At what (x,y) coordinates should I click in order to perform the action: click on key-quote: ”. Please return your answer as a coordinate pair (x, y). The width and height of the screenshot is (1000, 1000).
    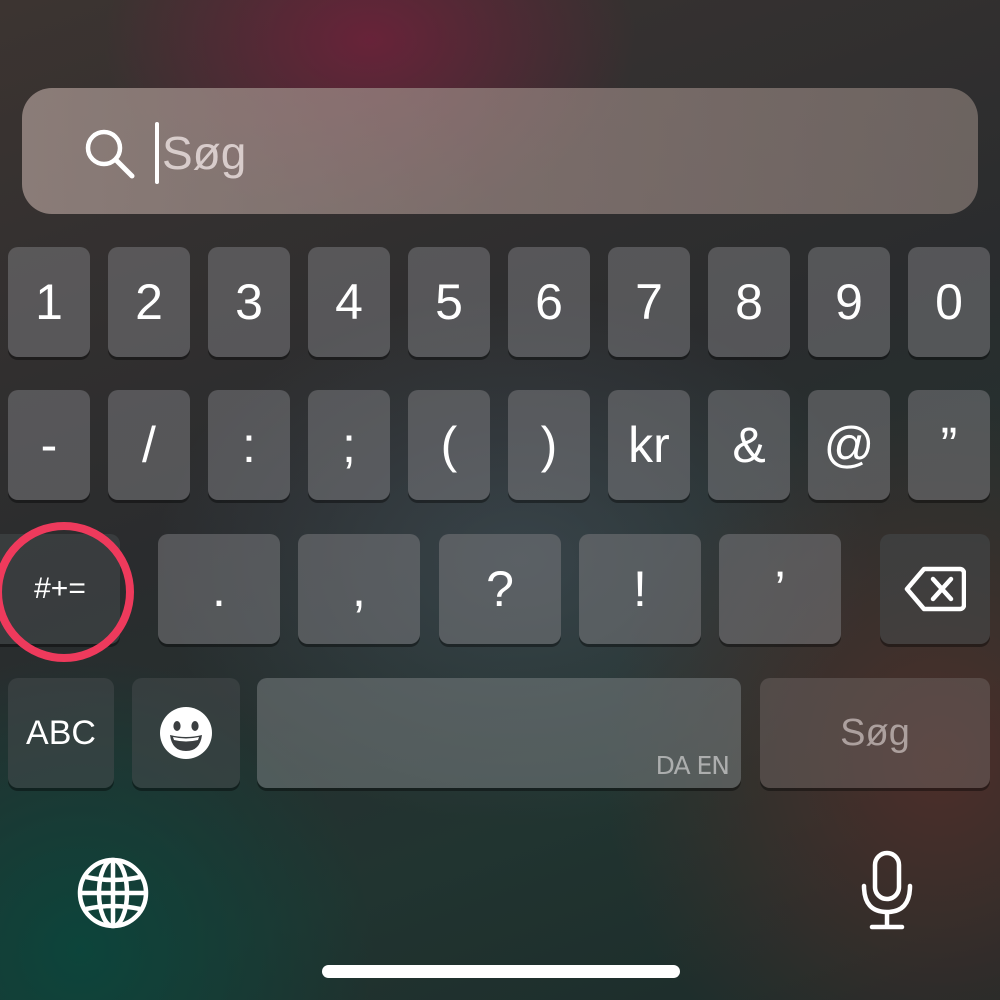
    Looking at the image, I should click on (949, 445).